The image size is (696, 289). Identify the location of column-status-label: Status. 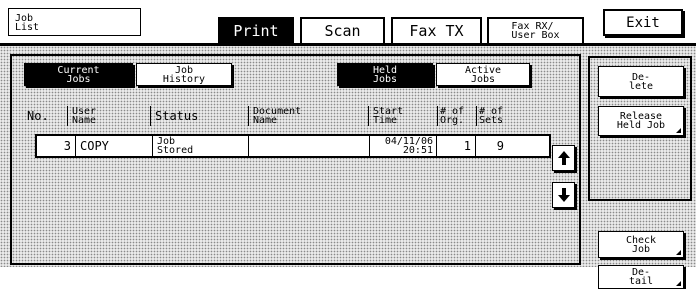
(177, 116).